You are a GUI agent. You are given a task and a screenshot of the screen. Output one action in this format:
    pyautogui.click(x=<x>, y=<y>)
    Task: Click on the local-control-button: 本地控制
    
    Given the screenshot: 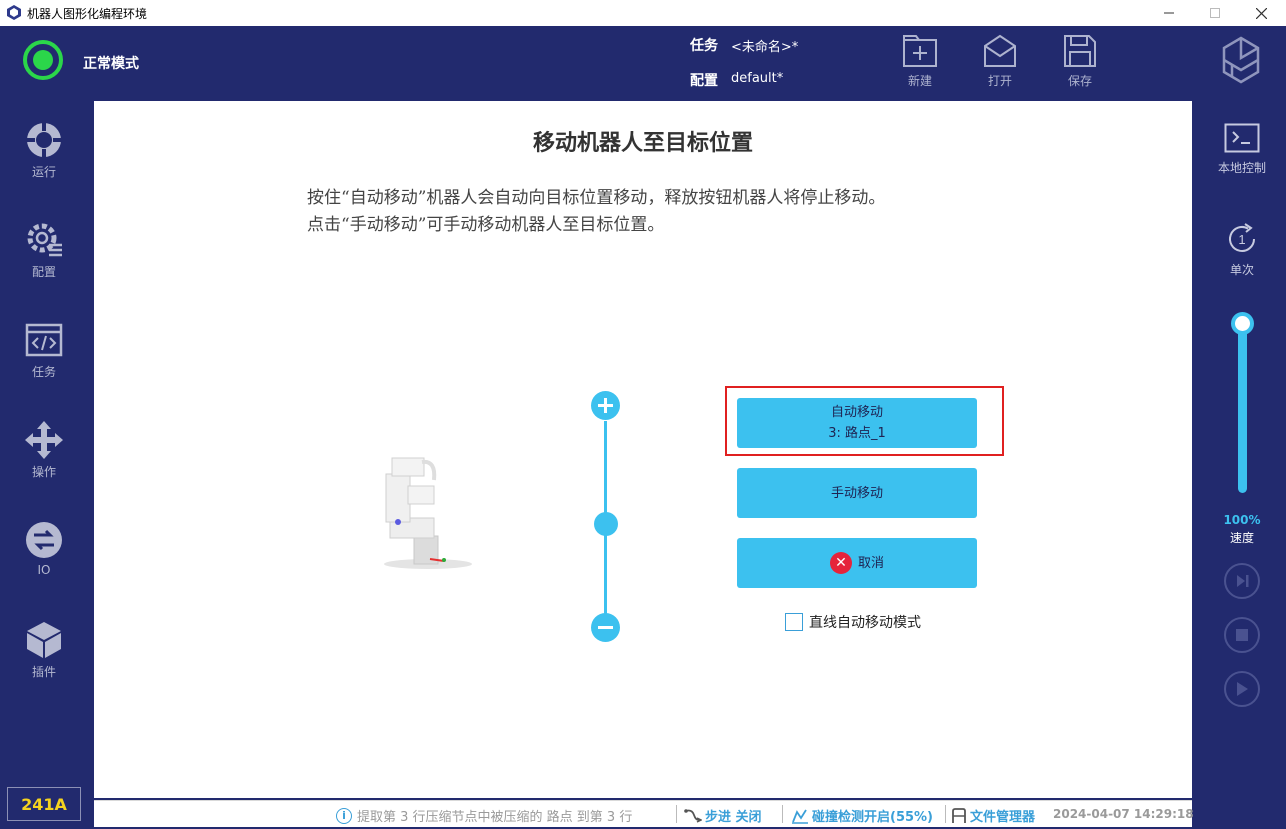 What is the action you would take?
    pyautogui.click(x=1242, y=149)
    